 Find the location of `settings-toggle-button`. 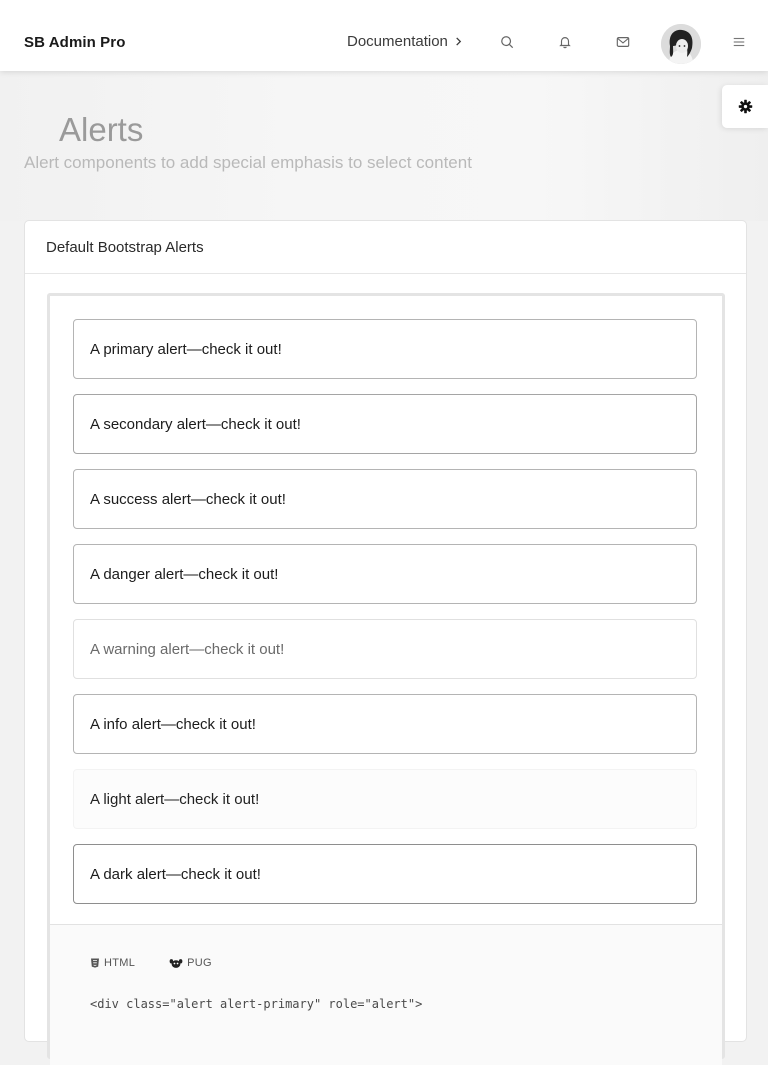

settings-toggle-button is located at coordinates (745, 106).